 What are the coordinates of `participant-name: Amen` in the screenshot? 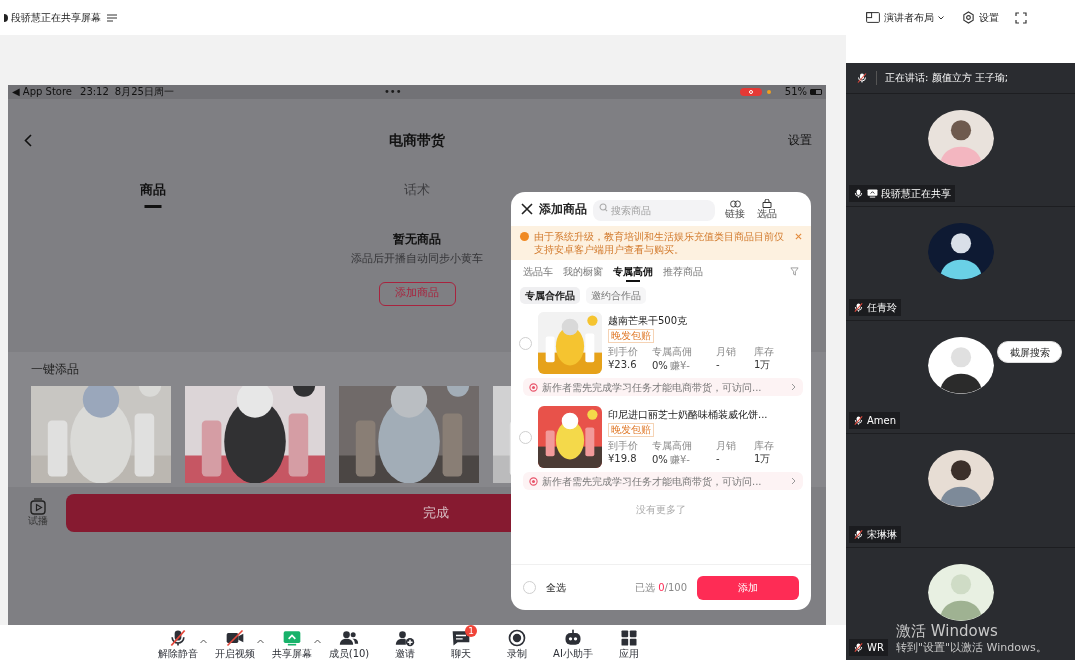 It's located at (882, 421).